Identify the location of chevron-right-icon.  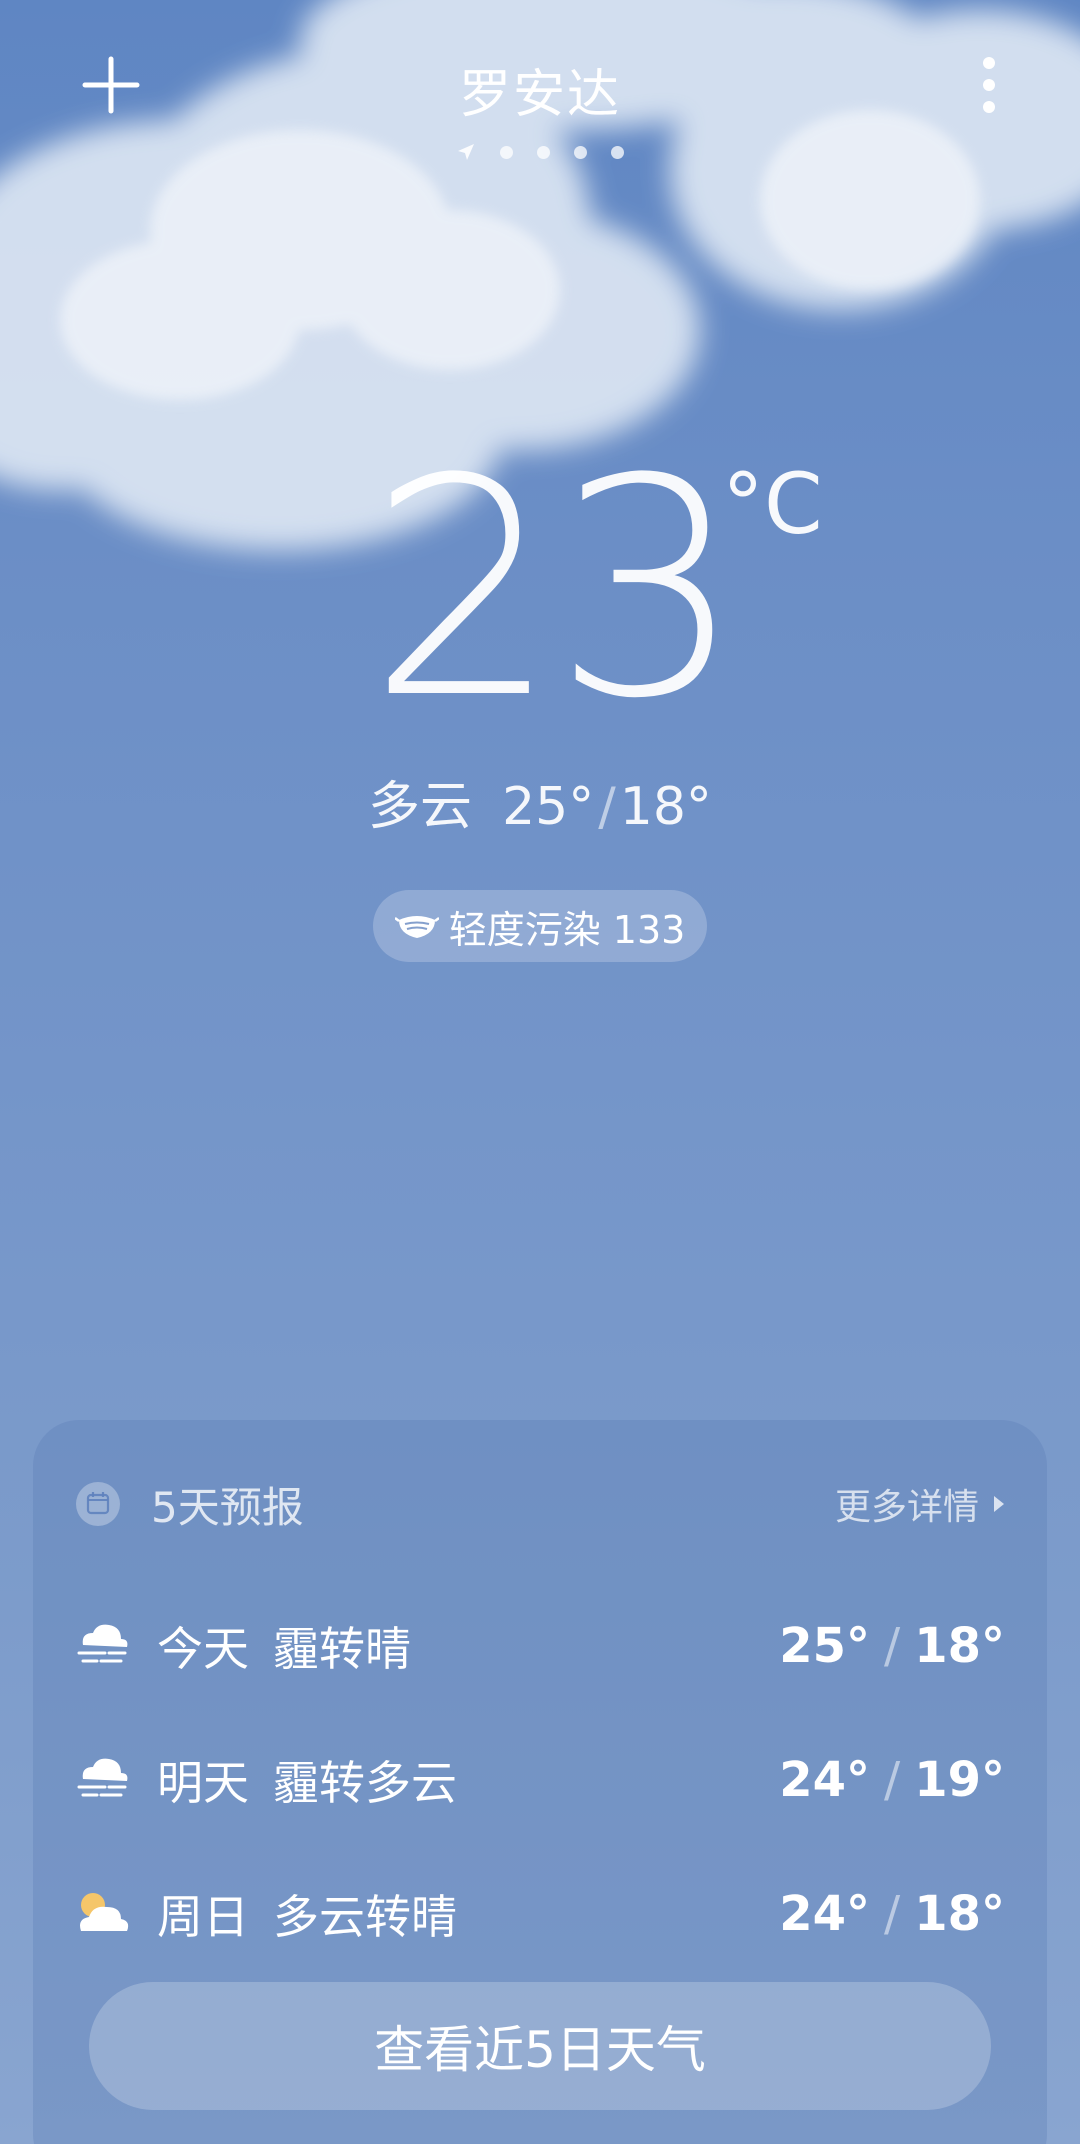
(999, 1504).